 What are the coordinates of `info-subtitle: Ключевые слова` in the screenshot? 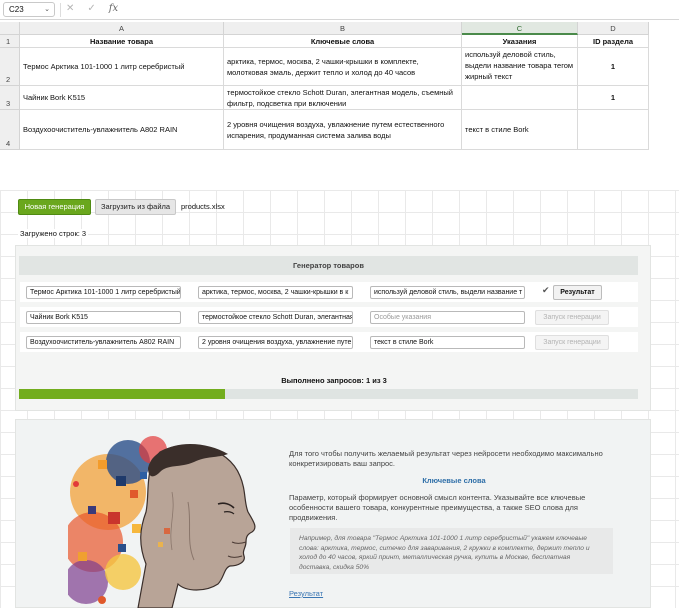 It's located at (454, 480).